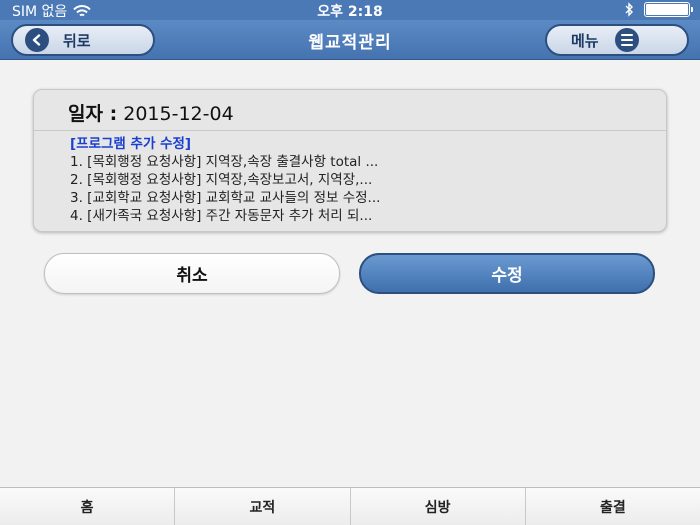 The height and width of the screenshot is (525, 700). Describe the element at coordinates (507, 273) in the screenshot. I see `edit-button: 수정` at that location.